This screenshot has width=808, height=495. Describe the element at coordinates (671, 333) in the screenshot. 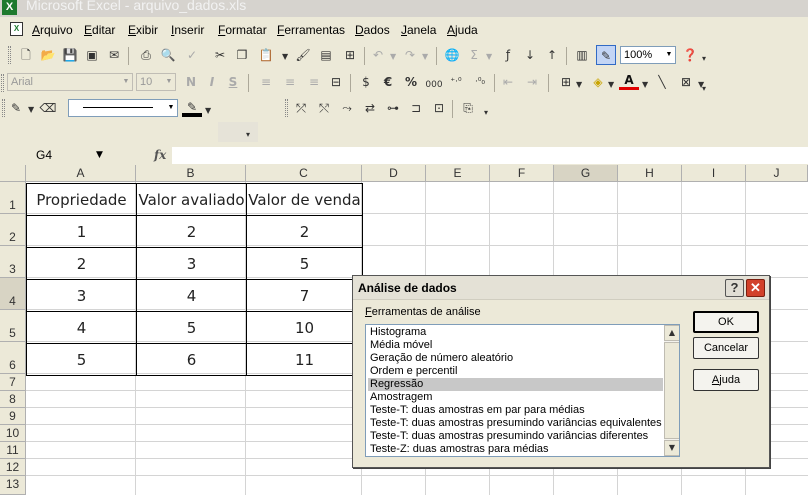

I see `scroll-up-icon: ▲` at that location.